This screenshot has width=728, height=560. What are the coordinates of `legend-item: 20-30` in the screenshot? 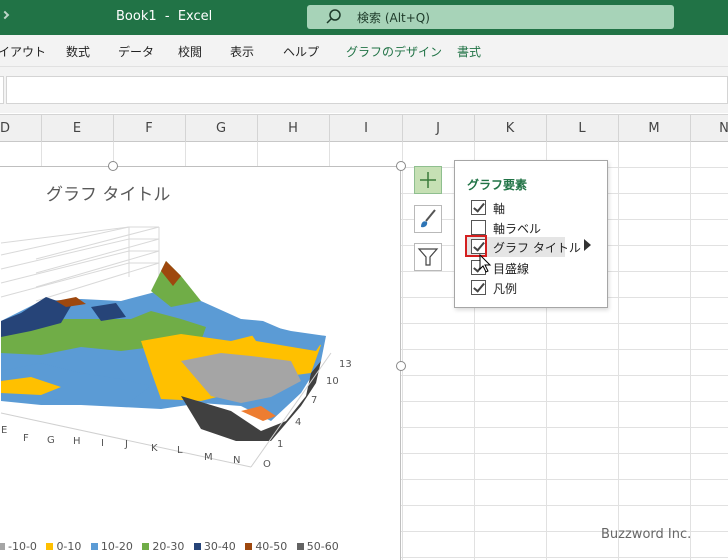 It's located at (163, 546).